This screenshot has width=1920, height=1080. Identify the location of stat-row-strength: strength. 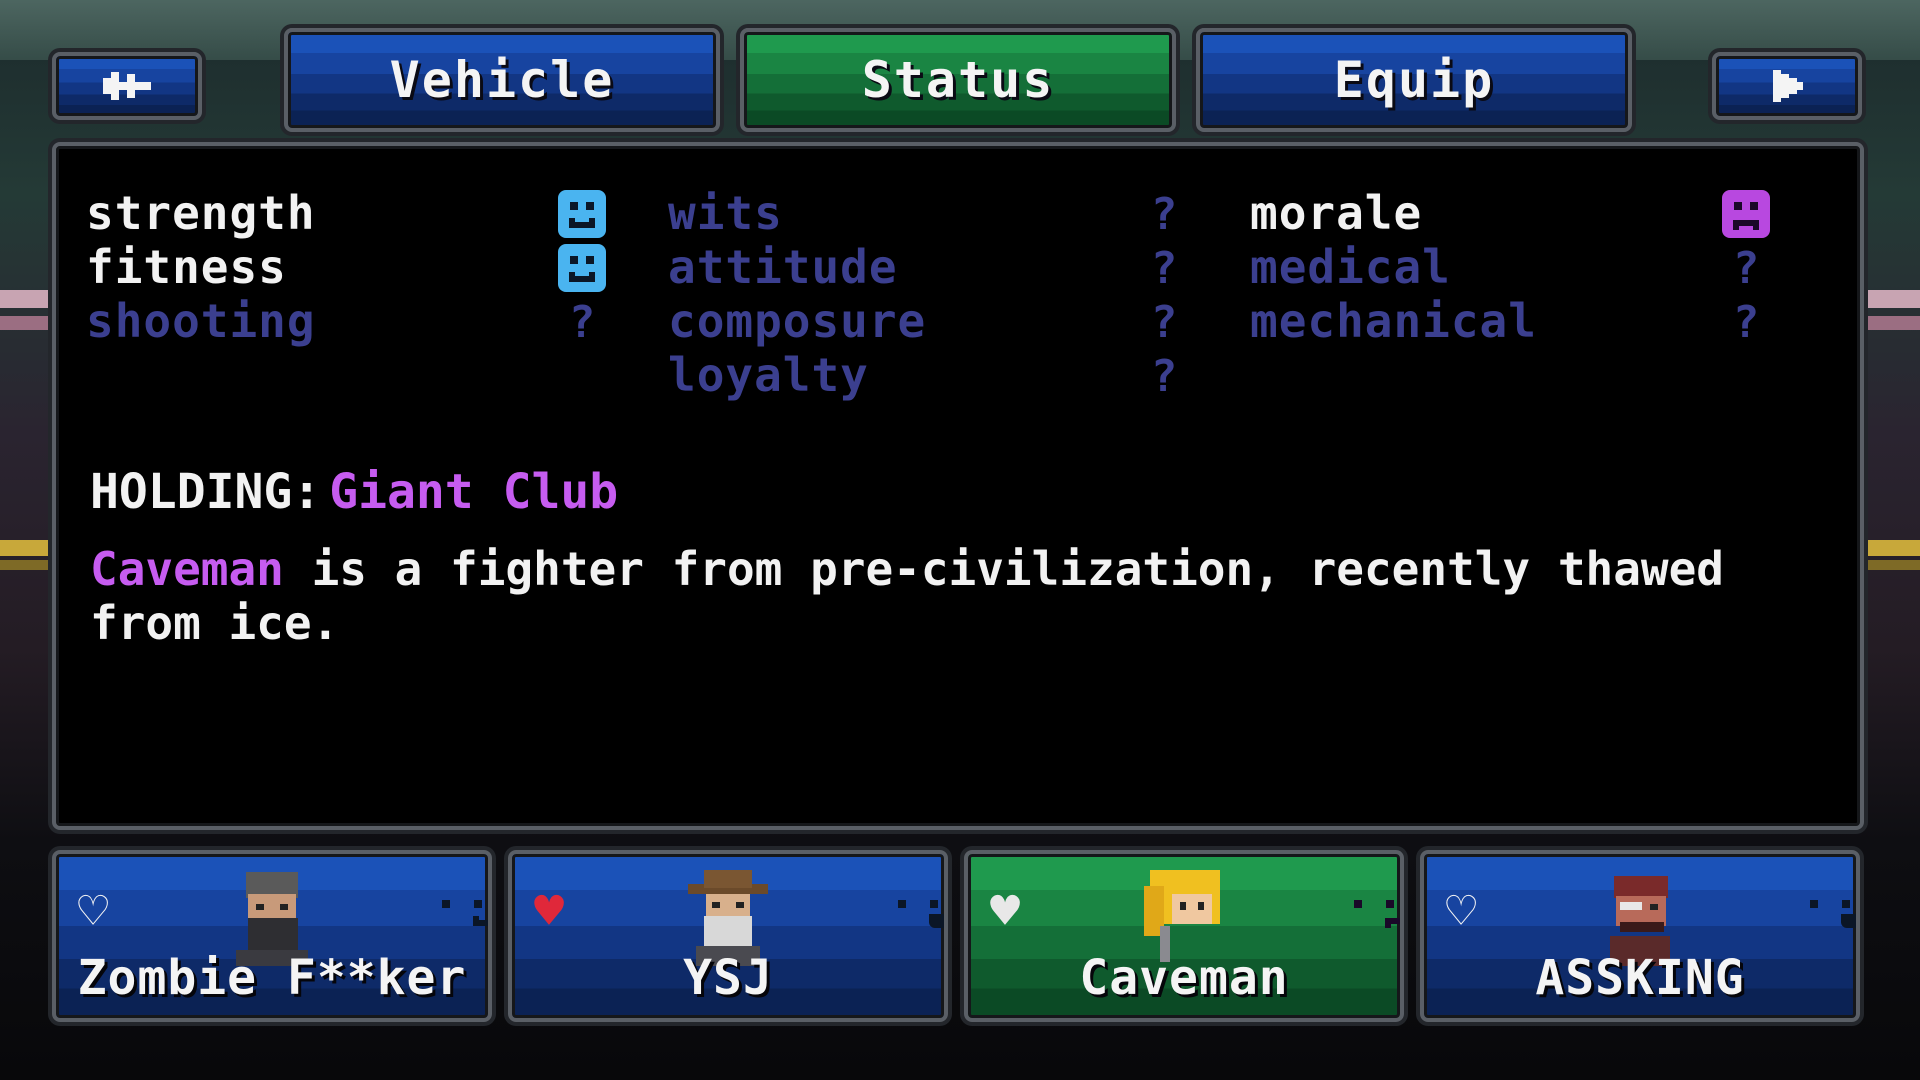
(346, 213).